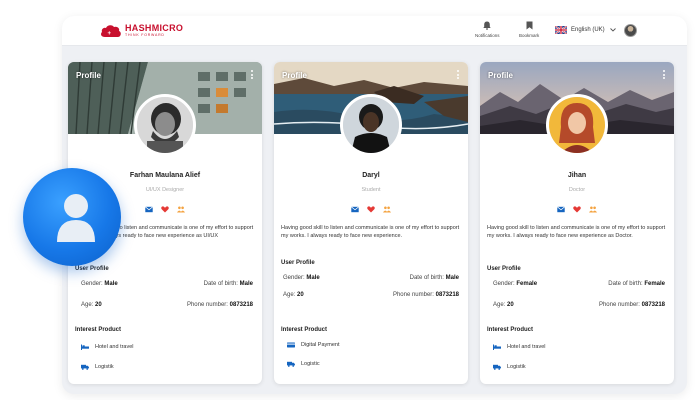  I want to click on bookmark-label: Bookmark, so click(529, 35).